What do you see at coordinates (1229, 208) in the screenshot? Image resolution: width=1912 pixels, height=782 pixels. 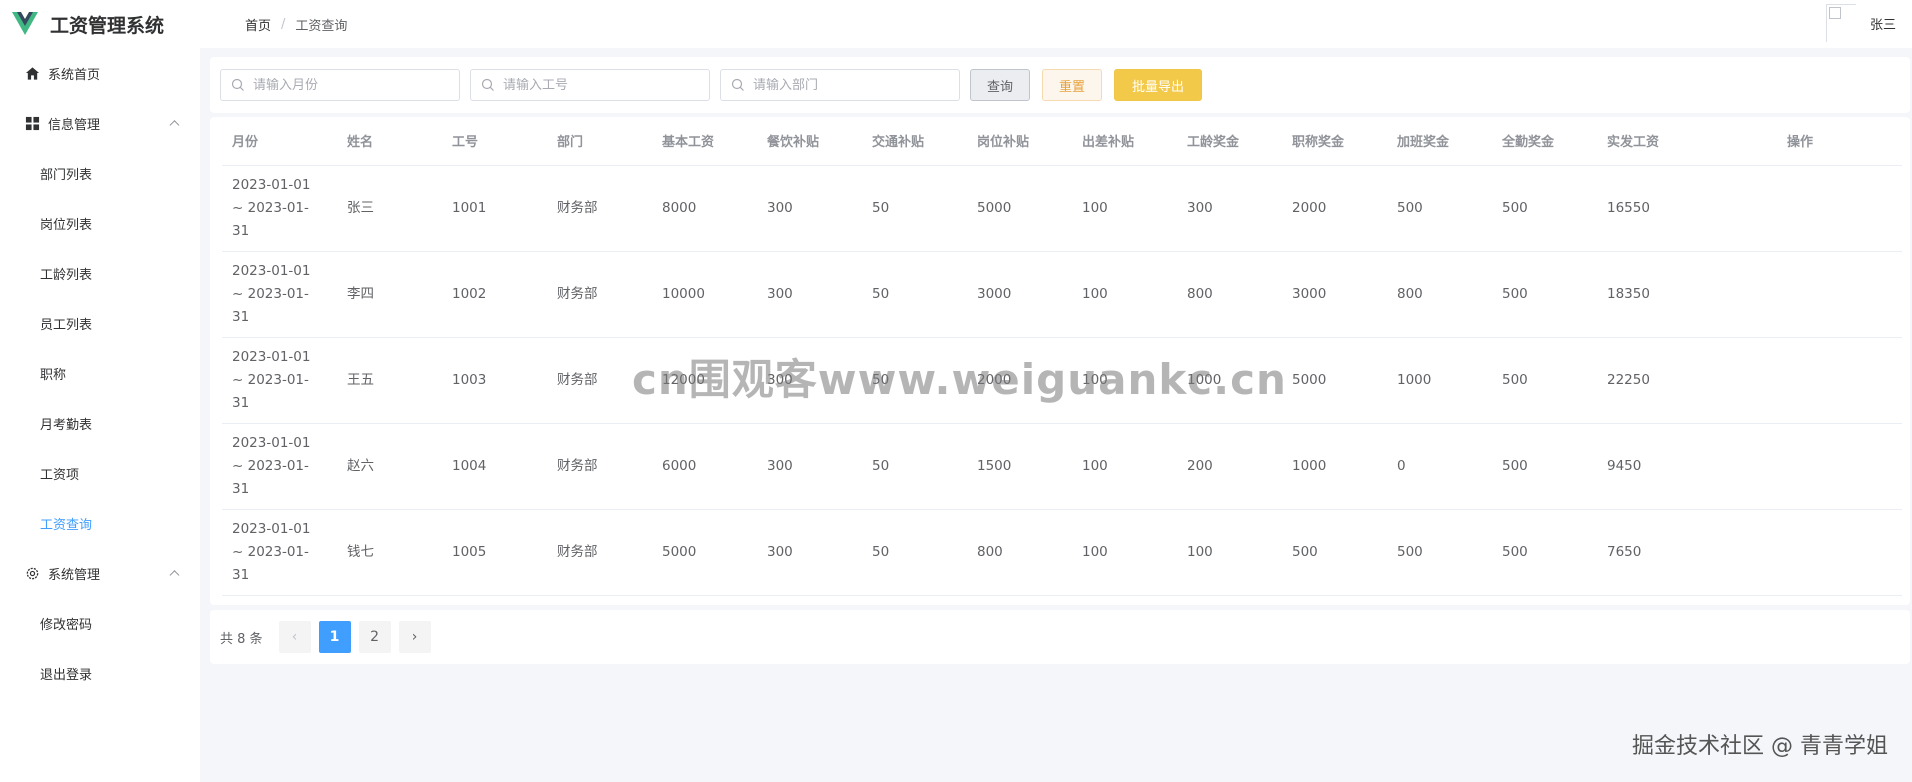 I see `cell-seniority: 300` at bounding box center [1229, 208].